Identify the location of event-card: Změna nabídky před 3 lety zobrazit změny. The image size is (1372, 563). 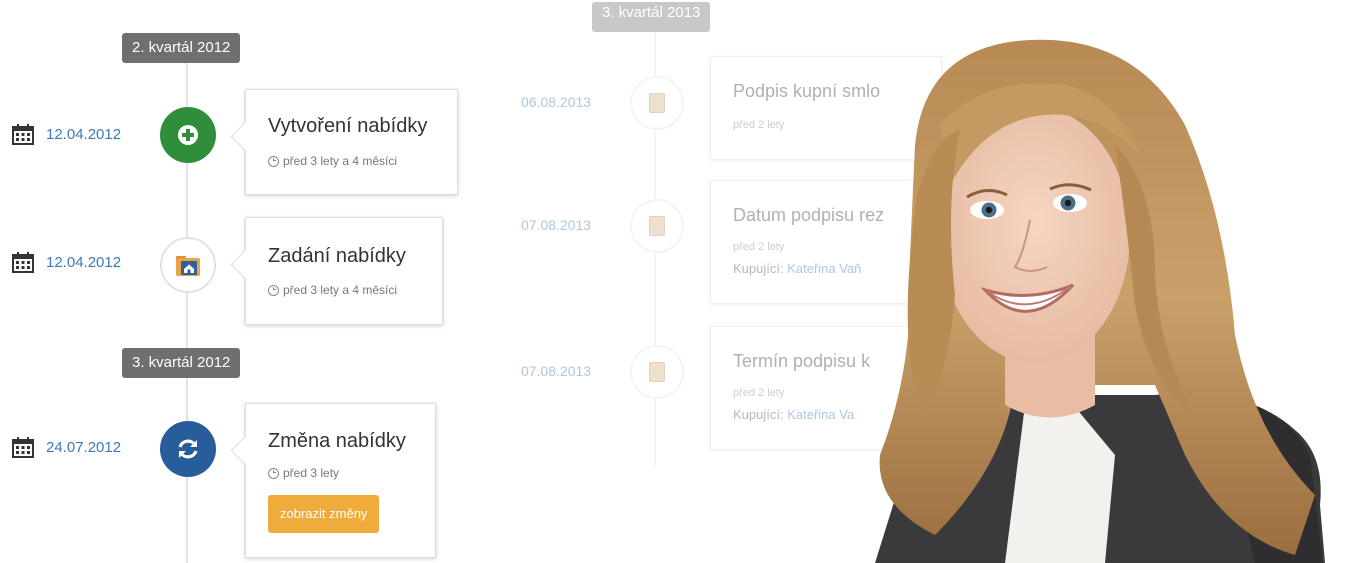
(333, 480).